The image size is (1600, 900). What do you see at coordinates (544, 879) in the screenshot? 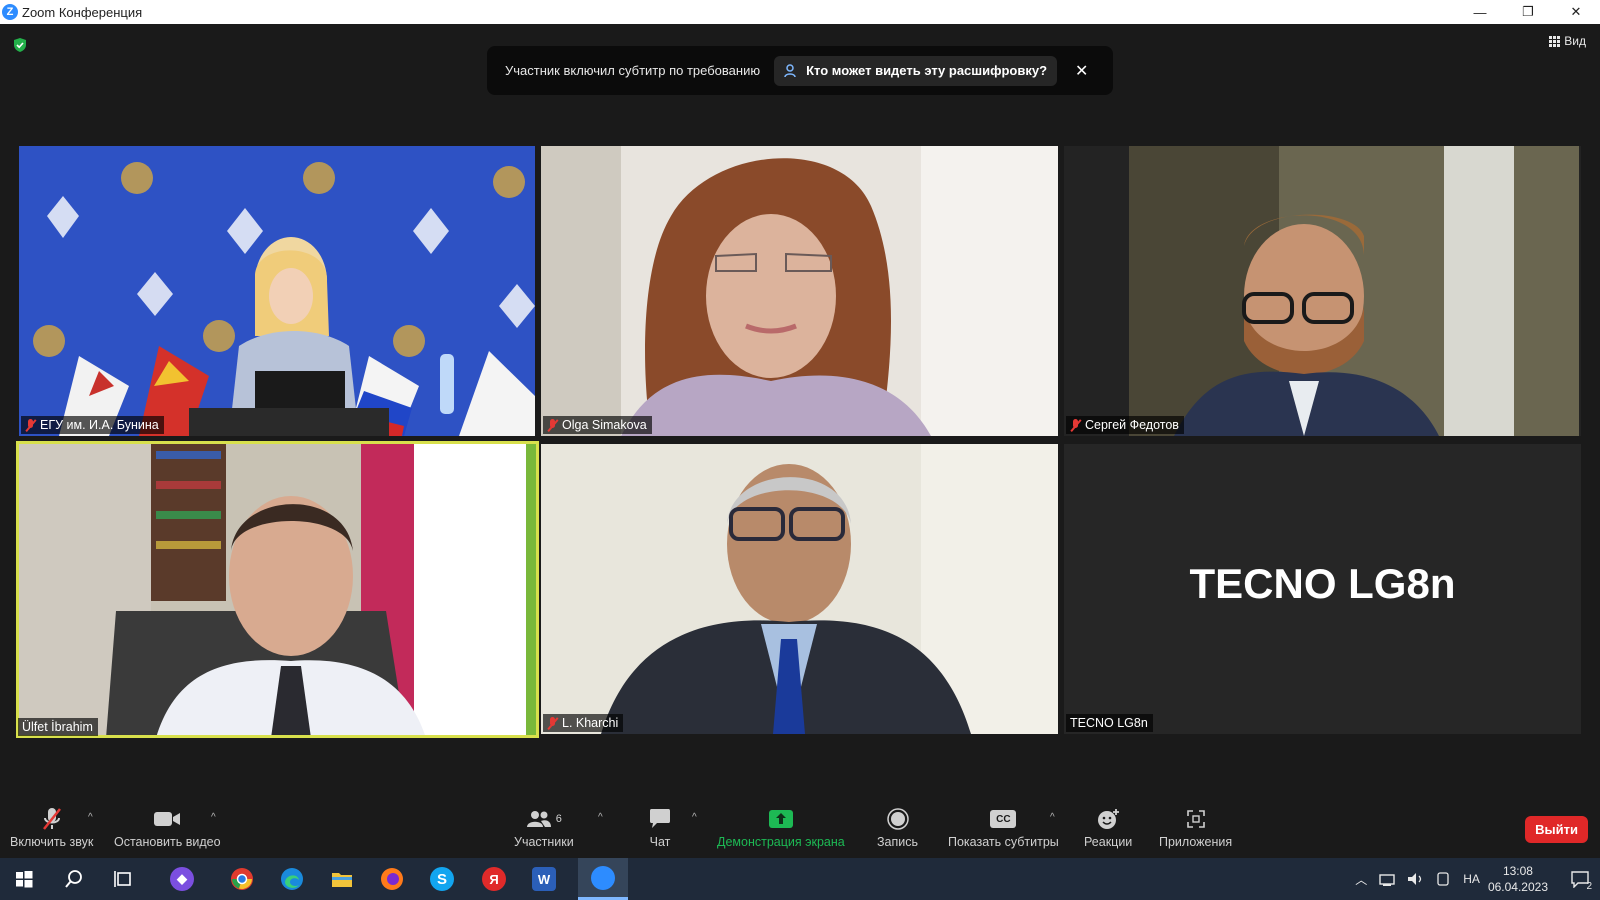
I see `word-icon: W` at bounding box center [544, 879].